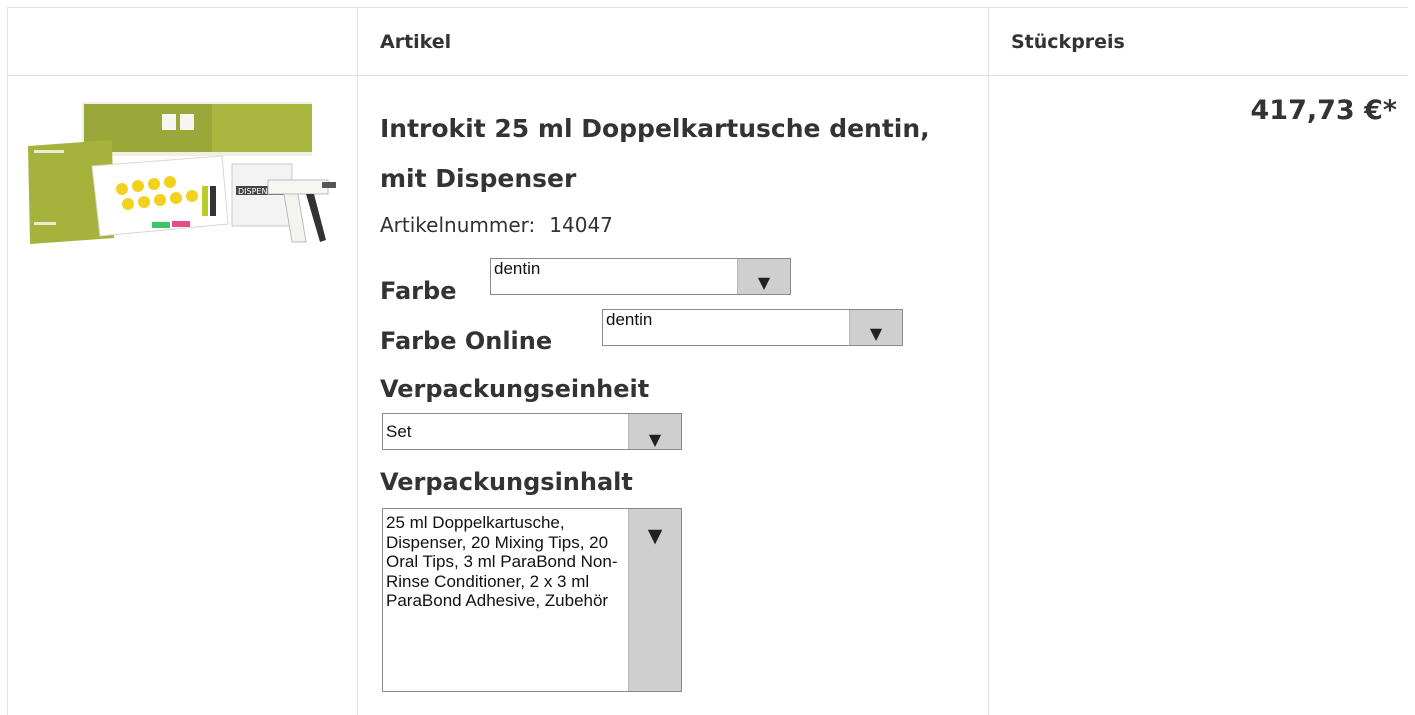 The image size is (1415, 715). Describe the element at coordinates (181, 174) in the screenshot. I see `product-image: DISPENSER` at that location.